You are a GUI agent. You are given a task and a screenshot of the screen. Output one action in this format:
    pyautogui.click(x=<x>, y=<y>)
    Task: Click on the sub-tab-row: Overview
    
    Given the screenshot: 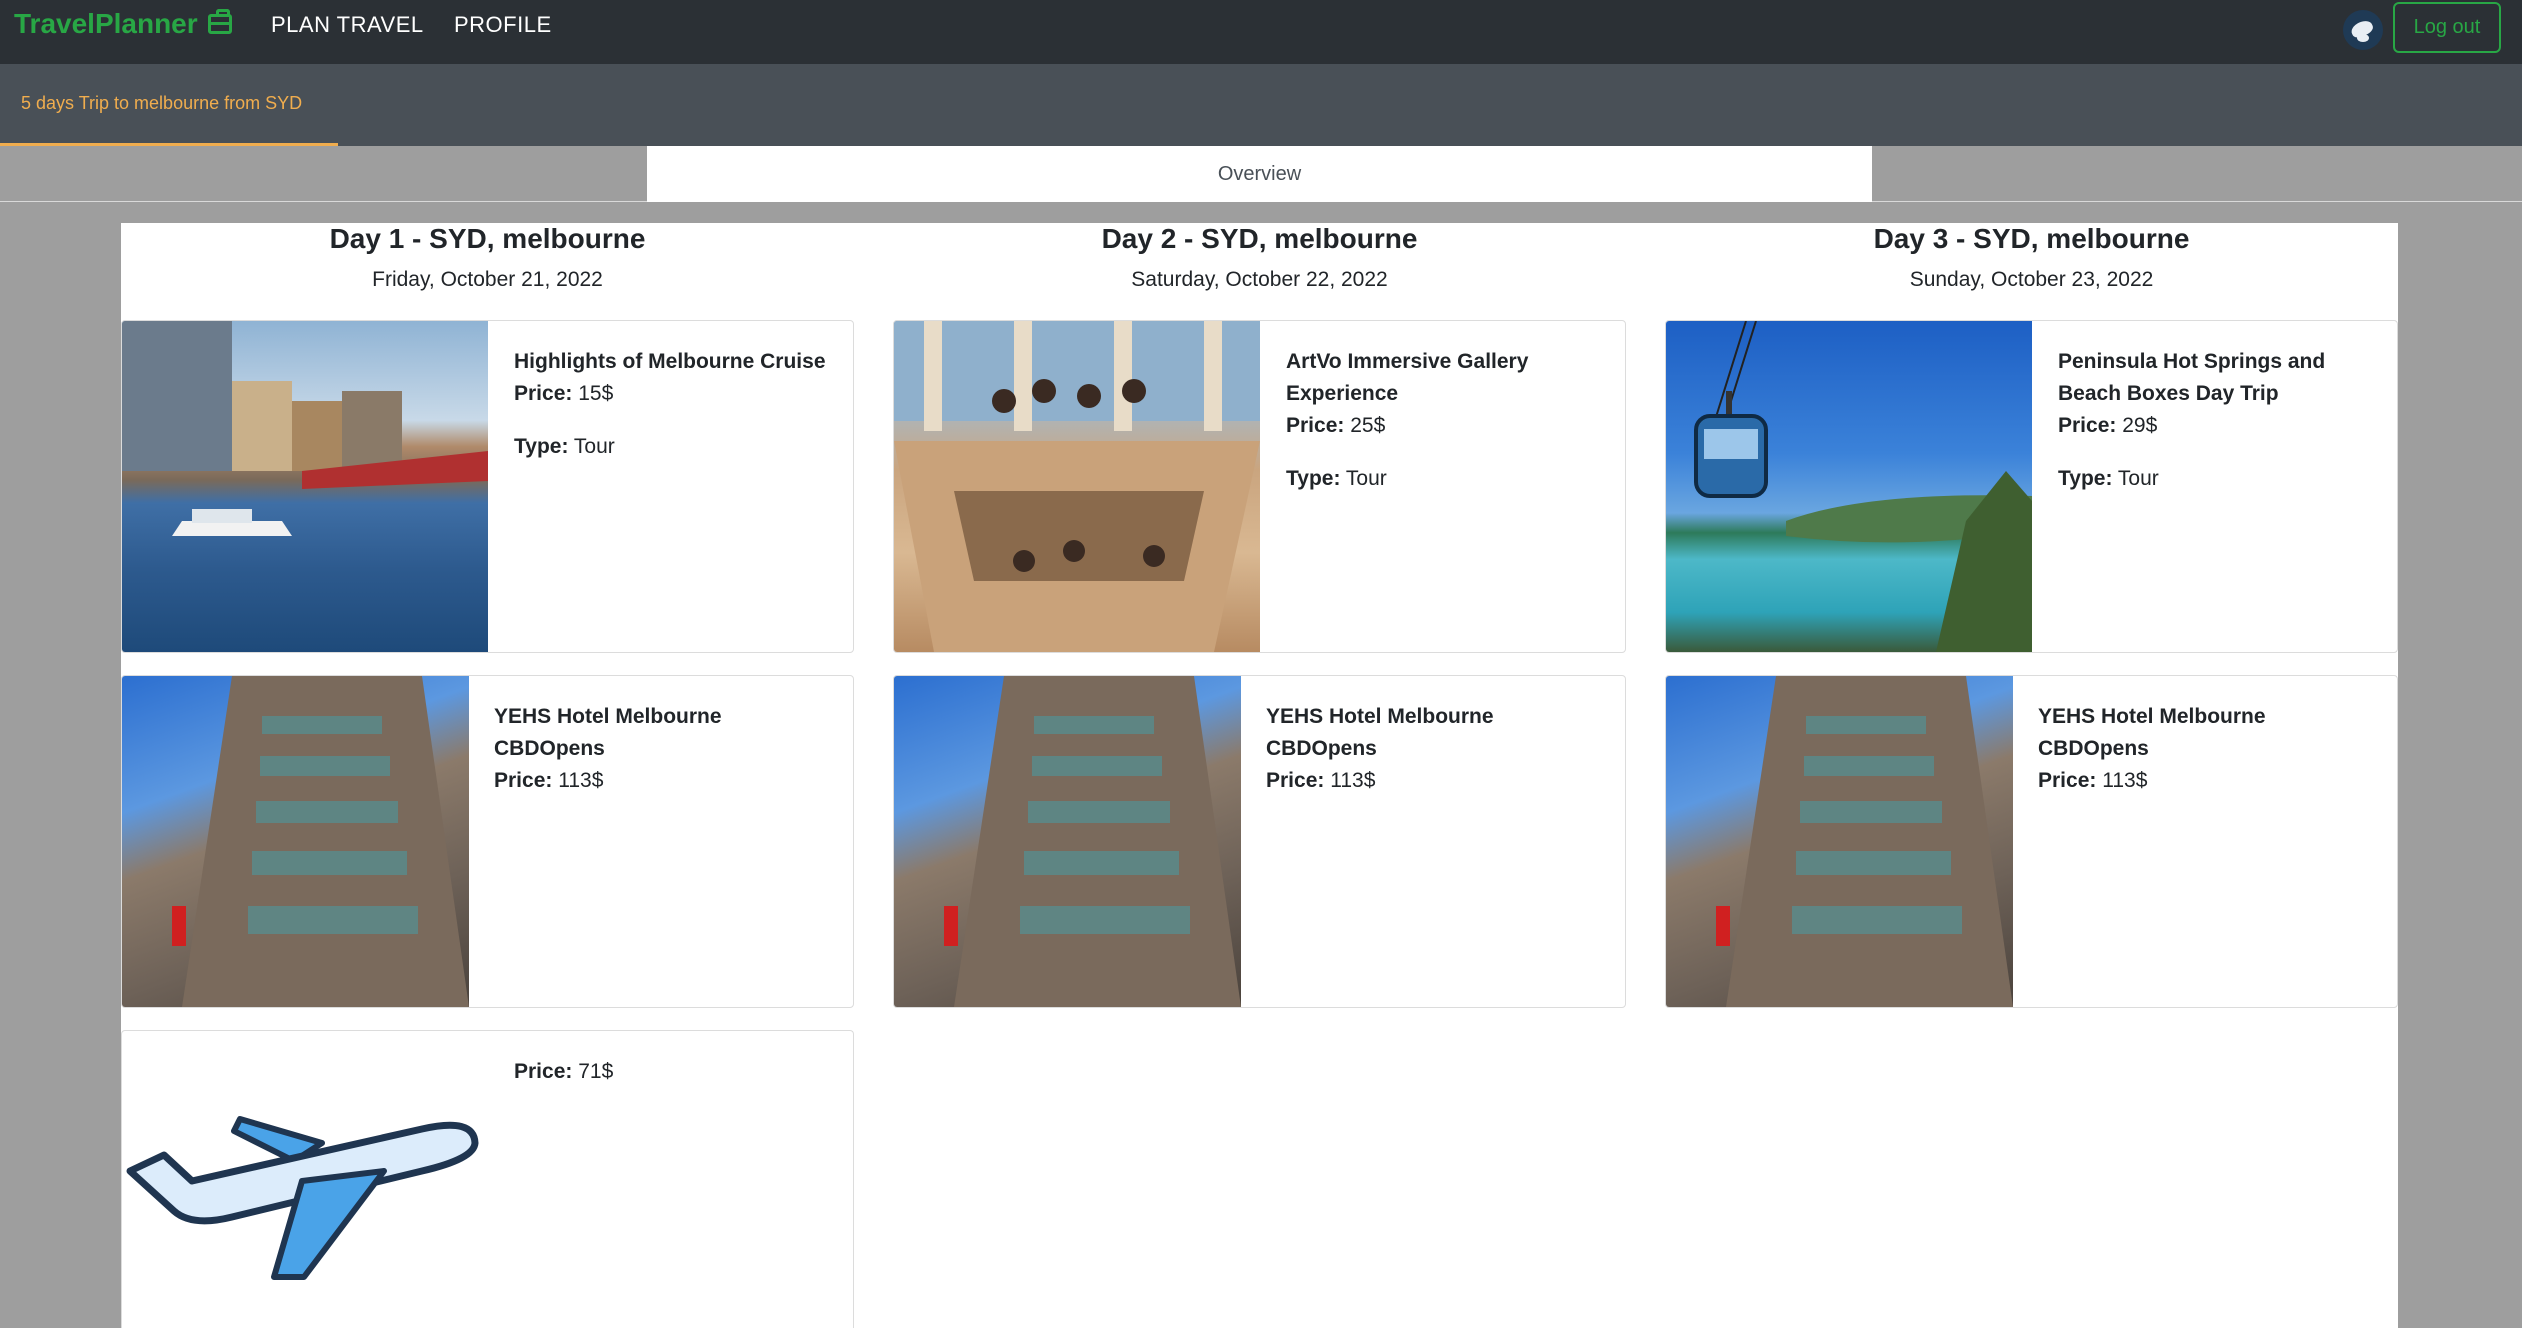 What is the action you would take?
    pyautogui.click(x=1261, y=174)
    